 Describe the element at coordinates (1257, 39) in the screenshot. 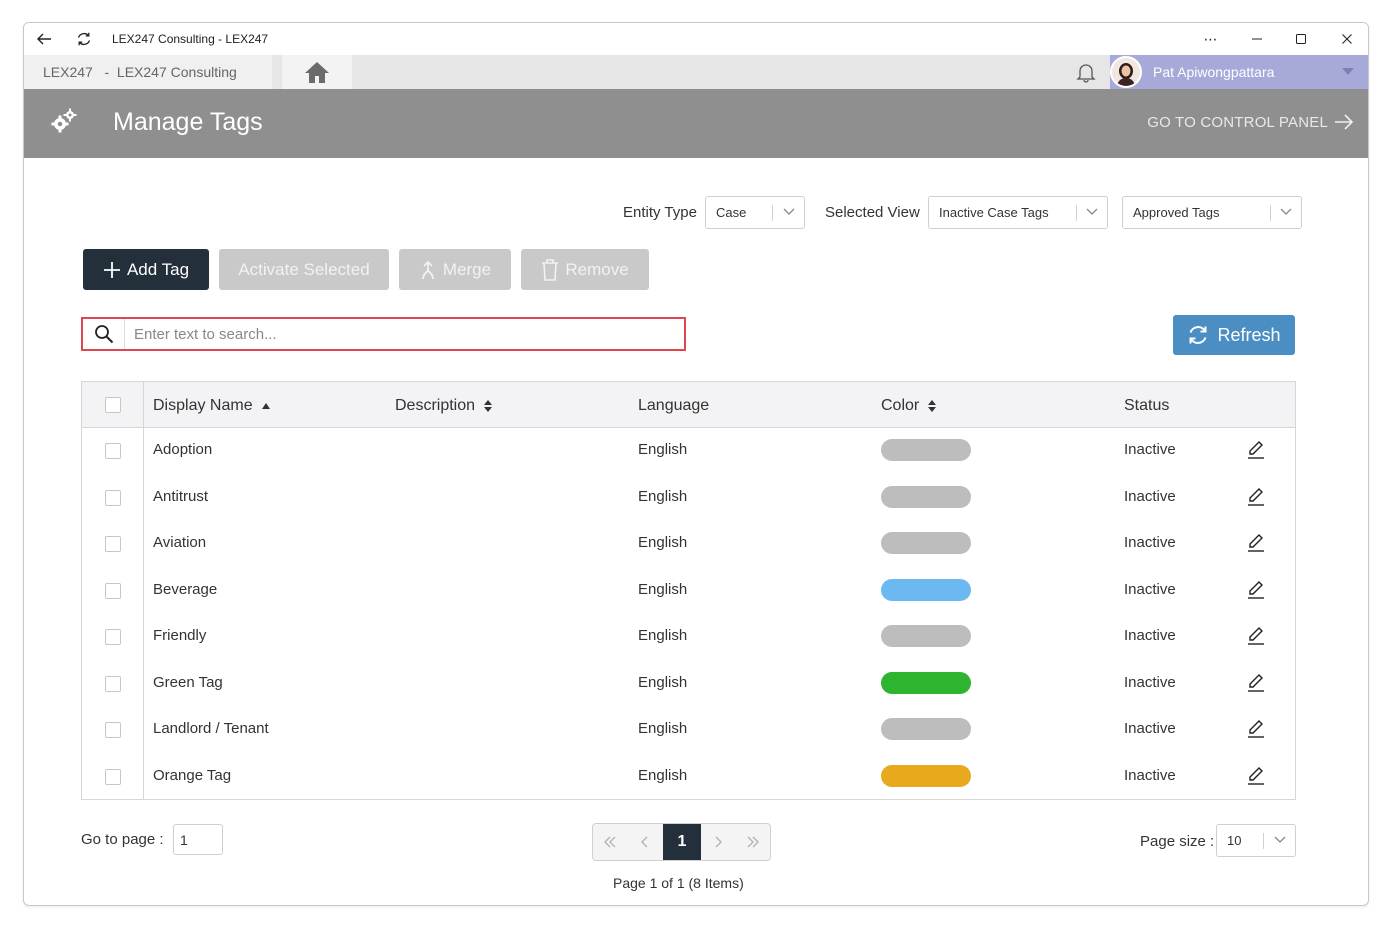

I see `minimize-icon` at that location.